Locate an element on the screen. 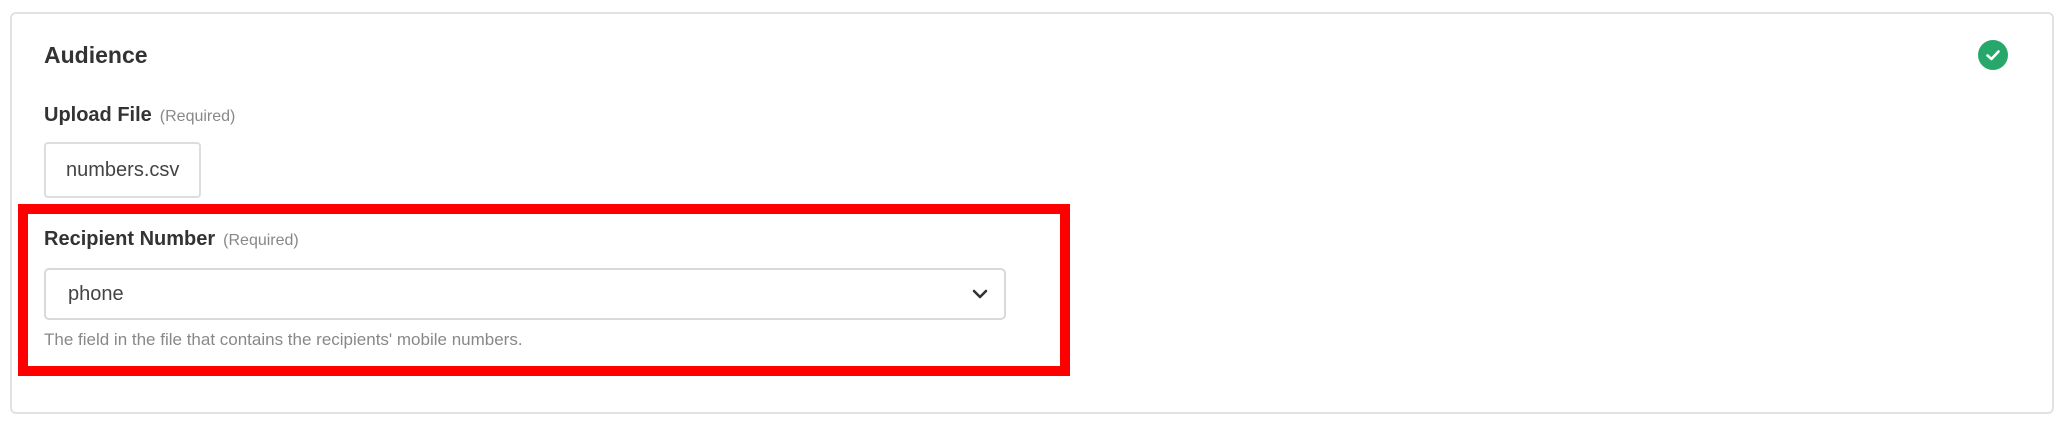 Image resolution: width=2068 pixels, height=426 pixels. chevron-down-icon is located at coordinates (980, 294).